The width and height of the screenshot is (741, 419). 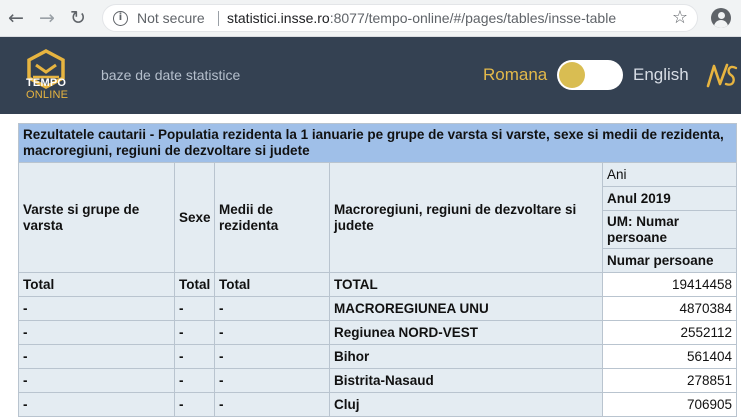 What do you see at coordinates (120, 18) in the screenshot?
I see `info-icon: i` at bounding box center [120, 18].